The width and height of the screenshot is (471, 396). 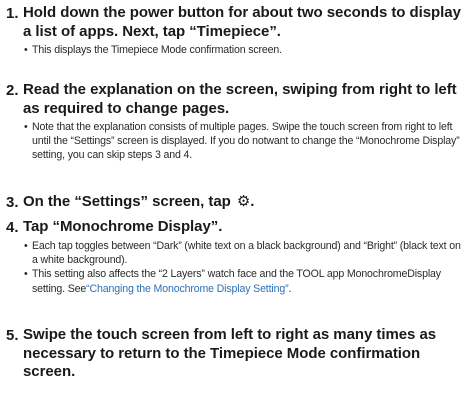 I want to click on step-number: 4., so click(x=12, y=227).